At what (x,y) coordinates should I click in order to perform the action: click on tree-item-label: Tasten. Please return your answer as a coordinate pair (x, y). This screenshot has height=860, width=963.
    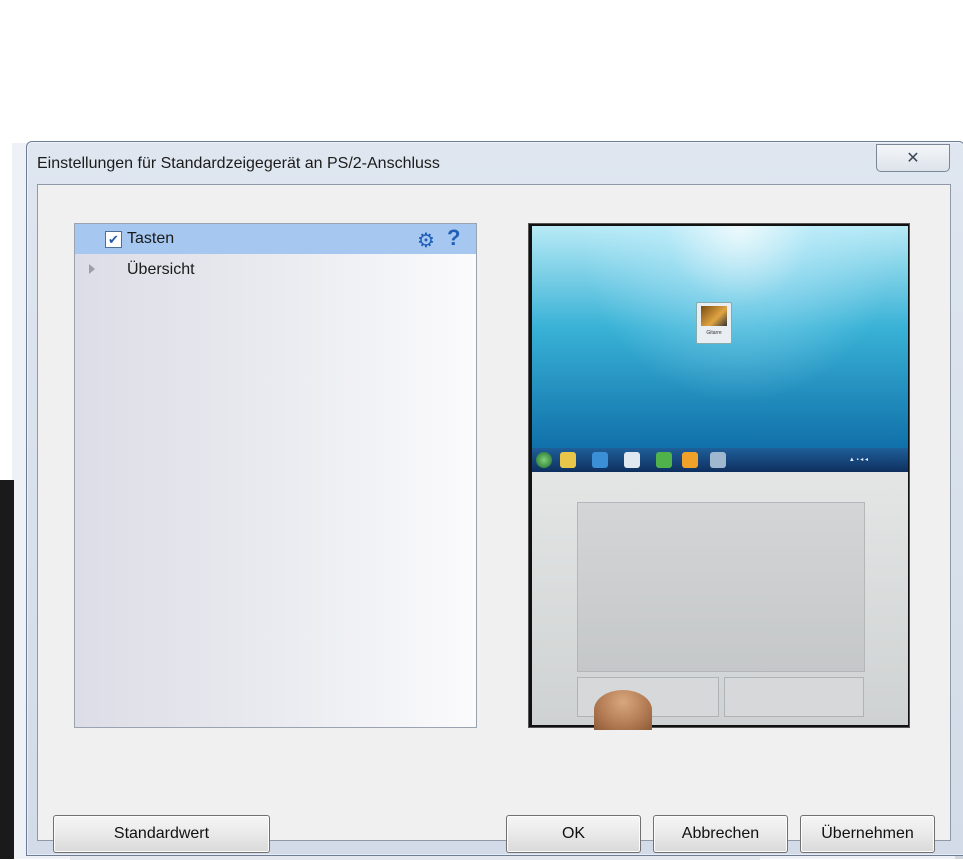
    Looking at the image, I should click on (151, 238).